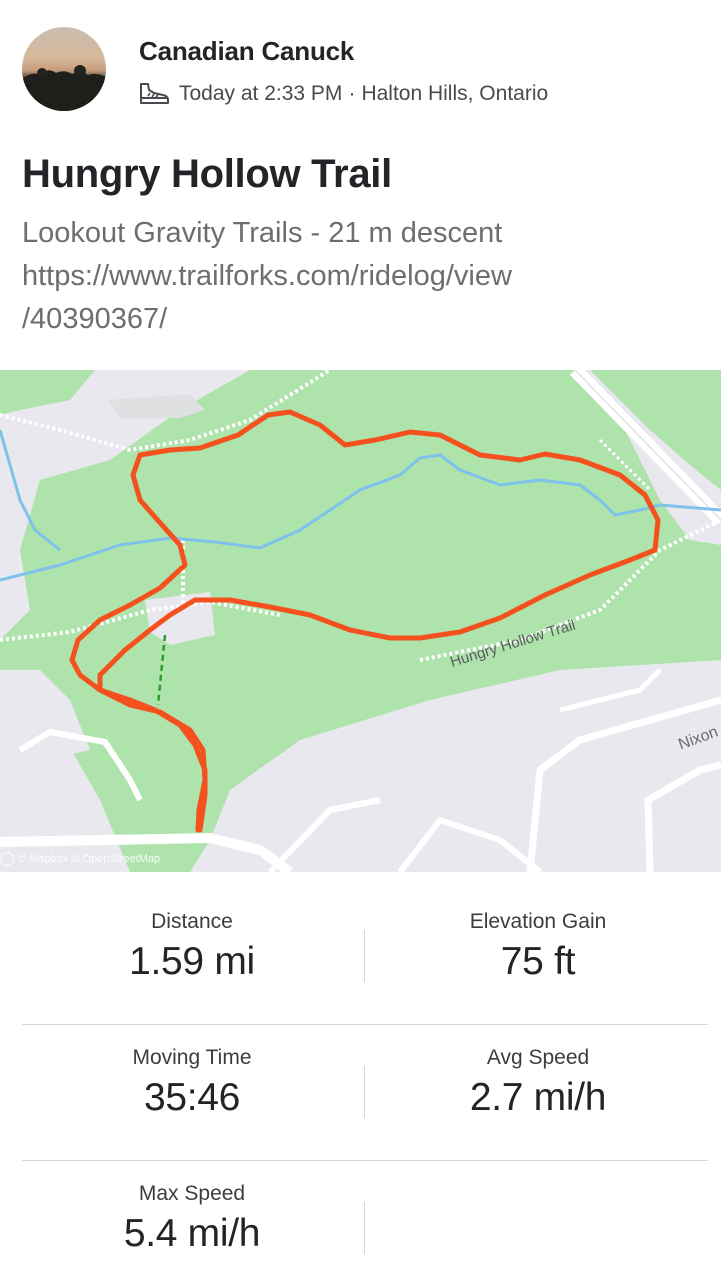  Describe the element at coordinates (192, 1233) in the screenshot. I see `stat-value: 5.4 mi/h` at that location.